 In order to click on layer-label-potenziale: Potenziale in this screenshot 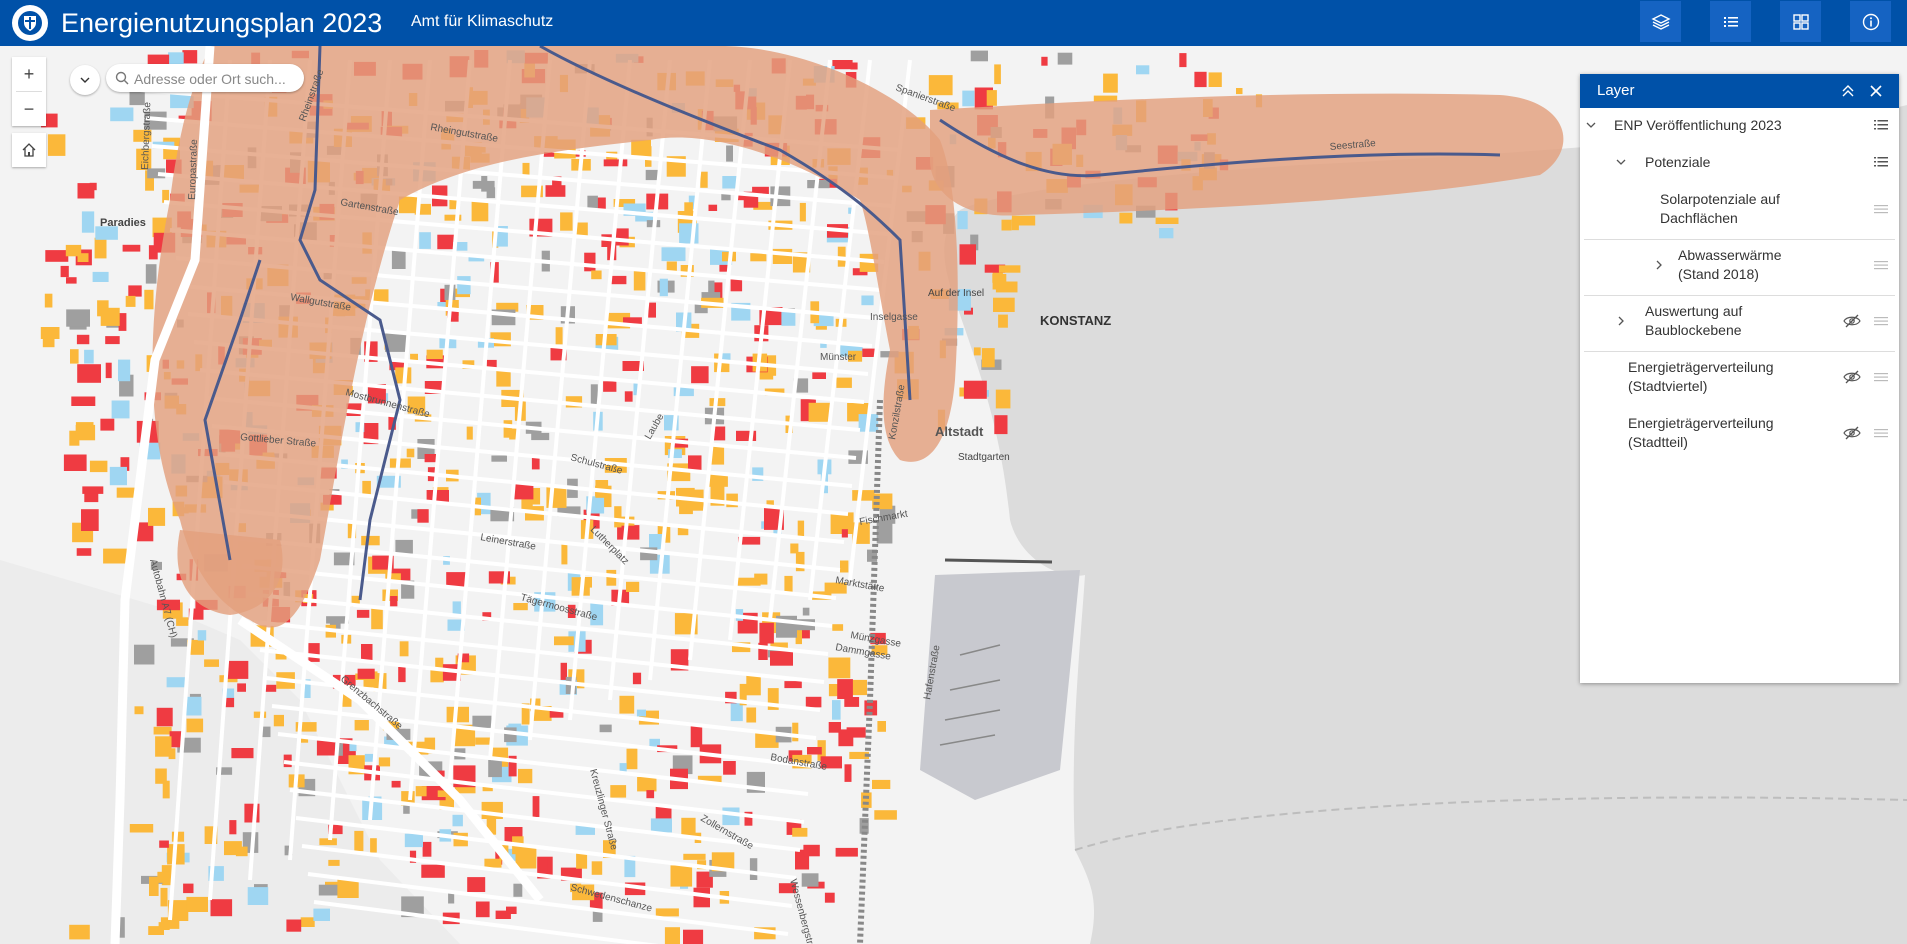, I will do `click(1678, 162)`.